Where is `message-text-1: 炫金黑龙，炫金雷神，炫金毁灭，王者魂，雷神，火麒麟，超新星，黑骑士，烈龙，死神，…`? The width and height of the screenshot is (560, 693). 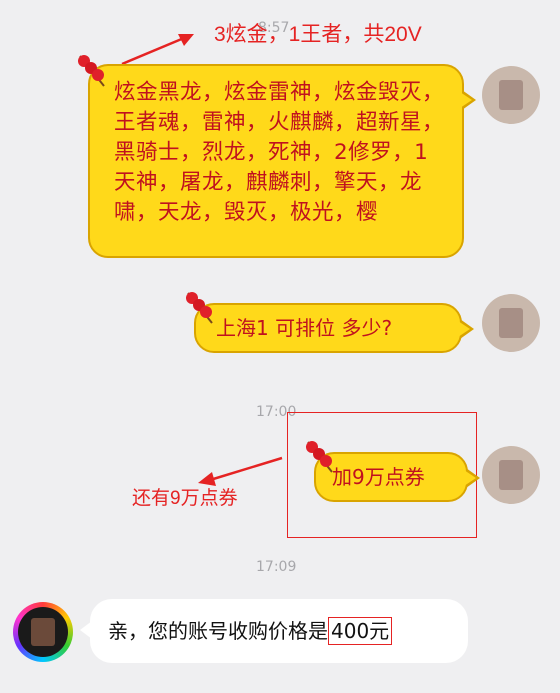
message-text-1: 炫金黑龙，炫金雷神，炫金毁灭，王者魂，雷神，火麒麟，超新星，黑骑士，烈龙，死神，… is located at coordinates (279, 152).